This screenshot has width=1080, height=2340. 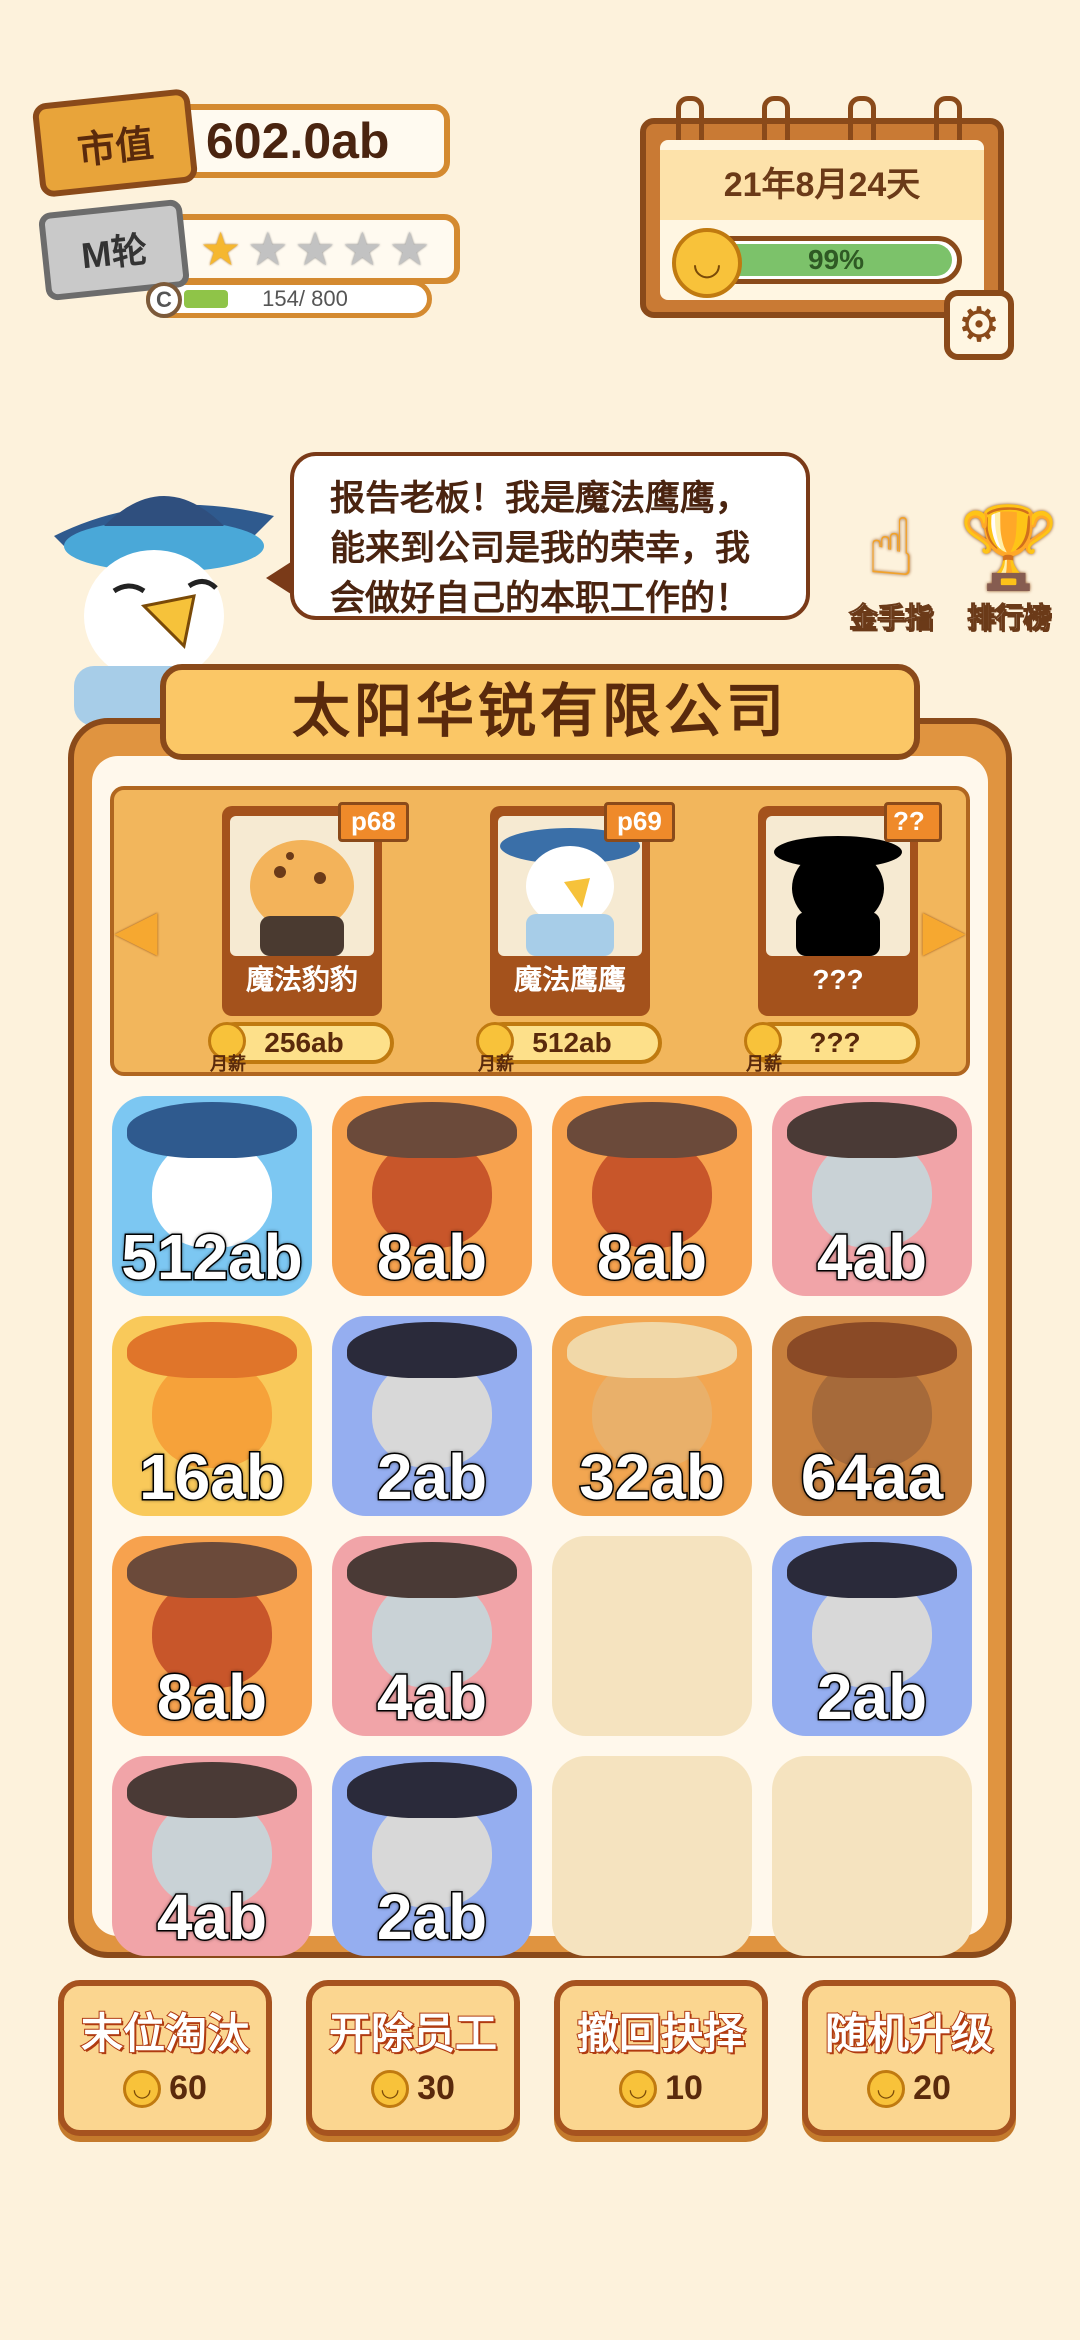 What do you see at coordinates (890, 618) in the screenshot?
I see `golden-finger-label: 金手指` at bounding box center [890, 618].